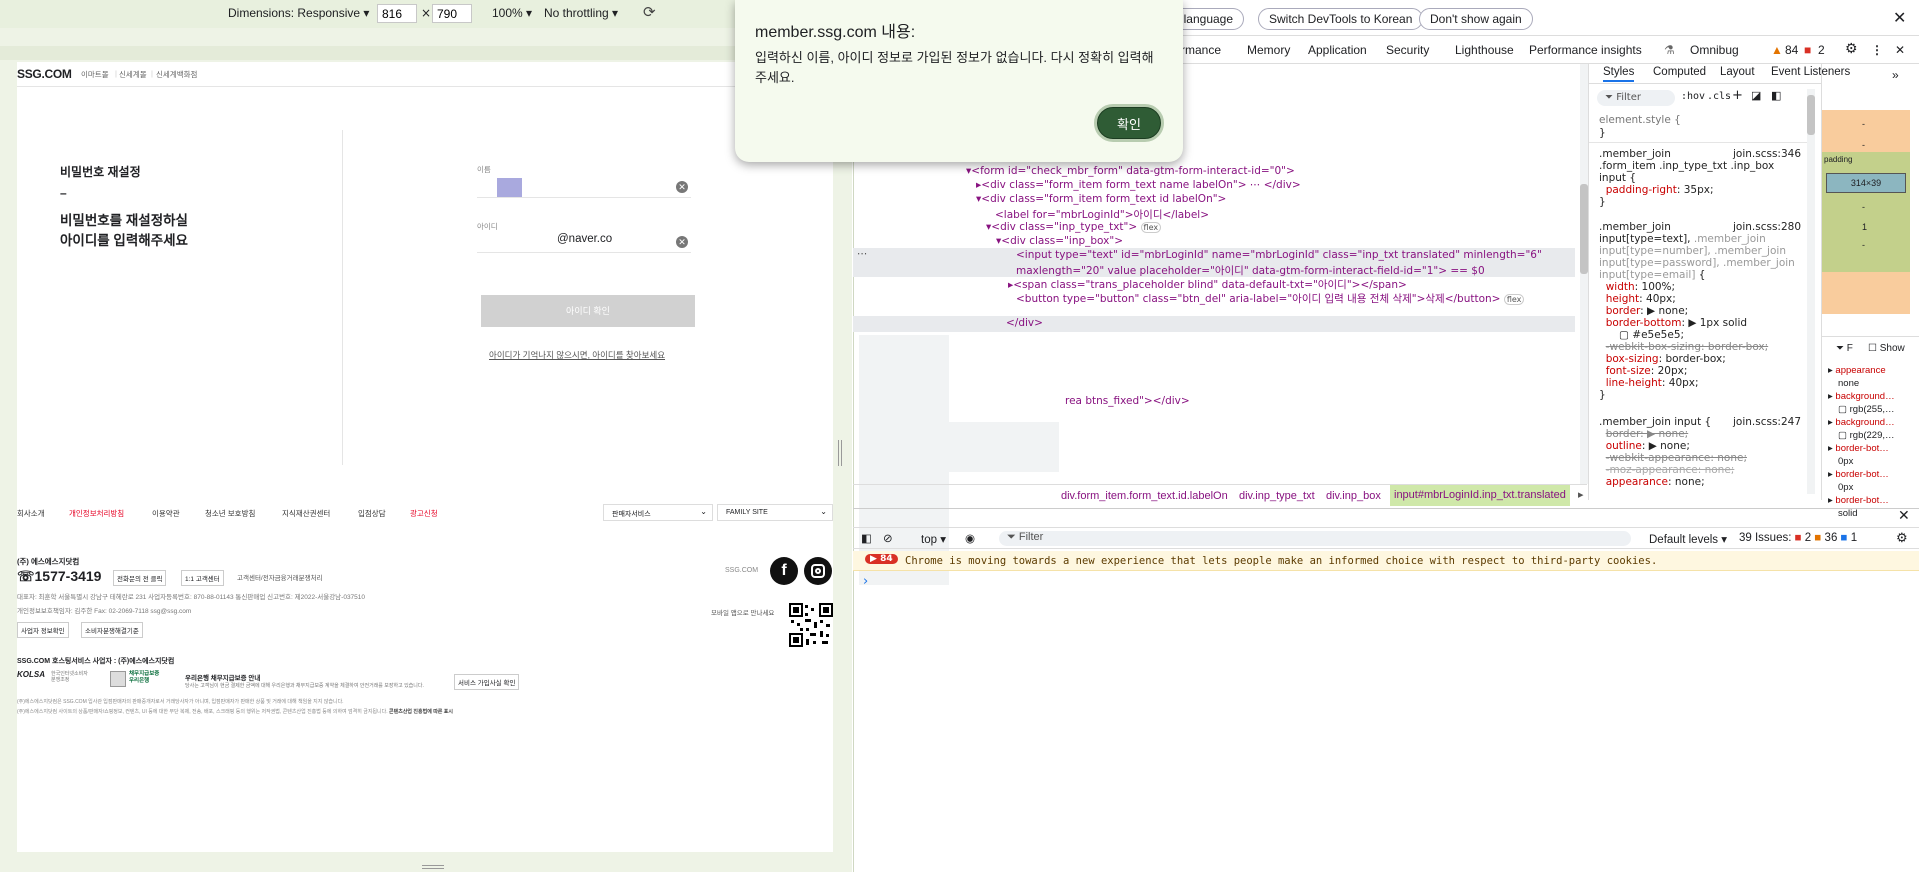 This screenshot has width=1919, height=872. What do you see at coordinates (512, 13) in the screenshot?
I see `zoom-dropdown: 100% ▾` at bounding box center [512, 13].